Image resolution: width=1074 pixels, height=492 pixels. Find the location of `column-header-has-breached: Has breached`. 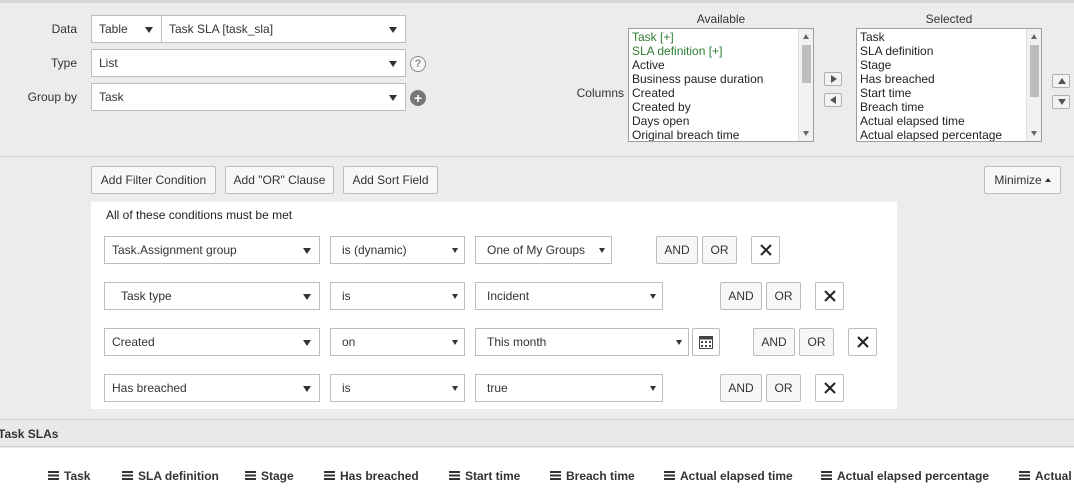

column-header-has-breached: Has breached is located at coordinates (371, 476).